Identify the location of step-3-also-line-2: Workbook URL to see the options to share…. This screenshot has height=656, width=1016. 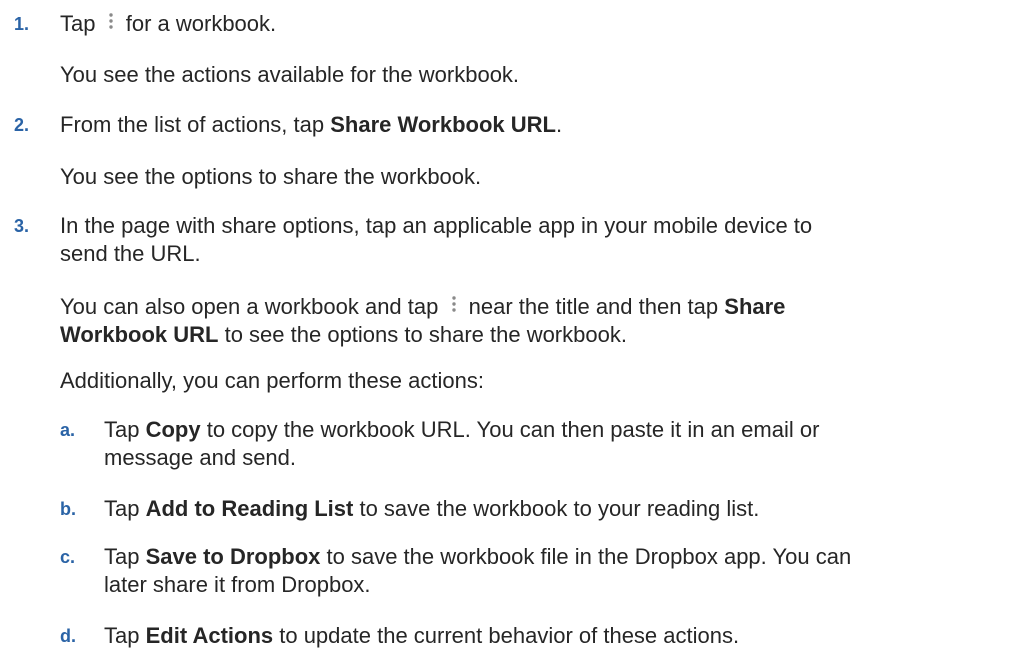
(343, 335).